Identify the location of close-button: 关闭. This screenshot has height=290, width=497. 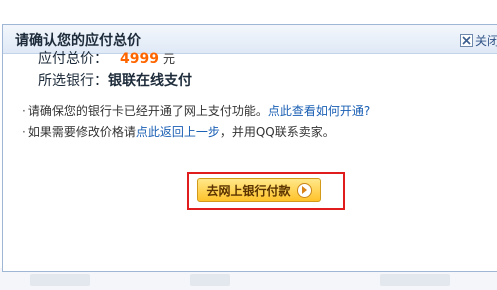
(478, 40).